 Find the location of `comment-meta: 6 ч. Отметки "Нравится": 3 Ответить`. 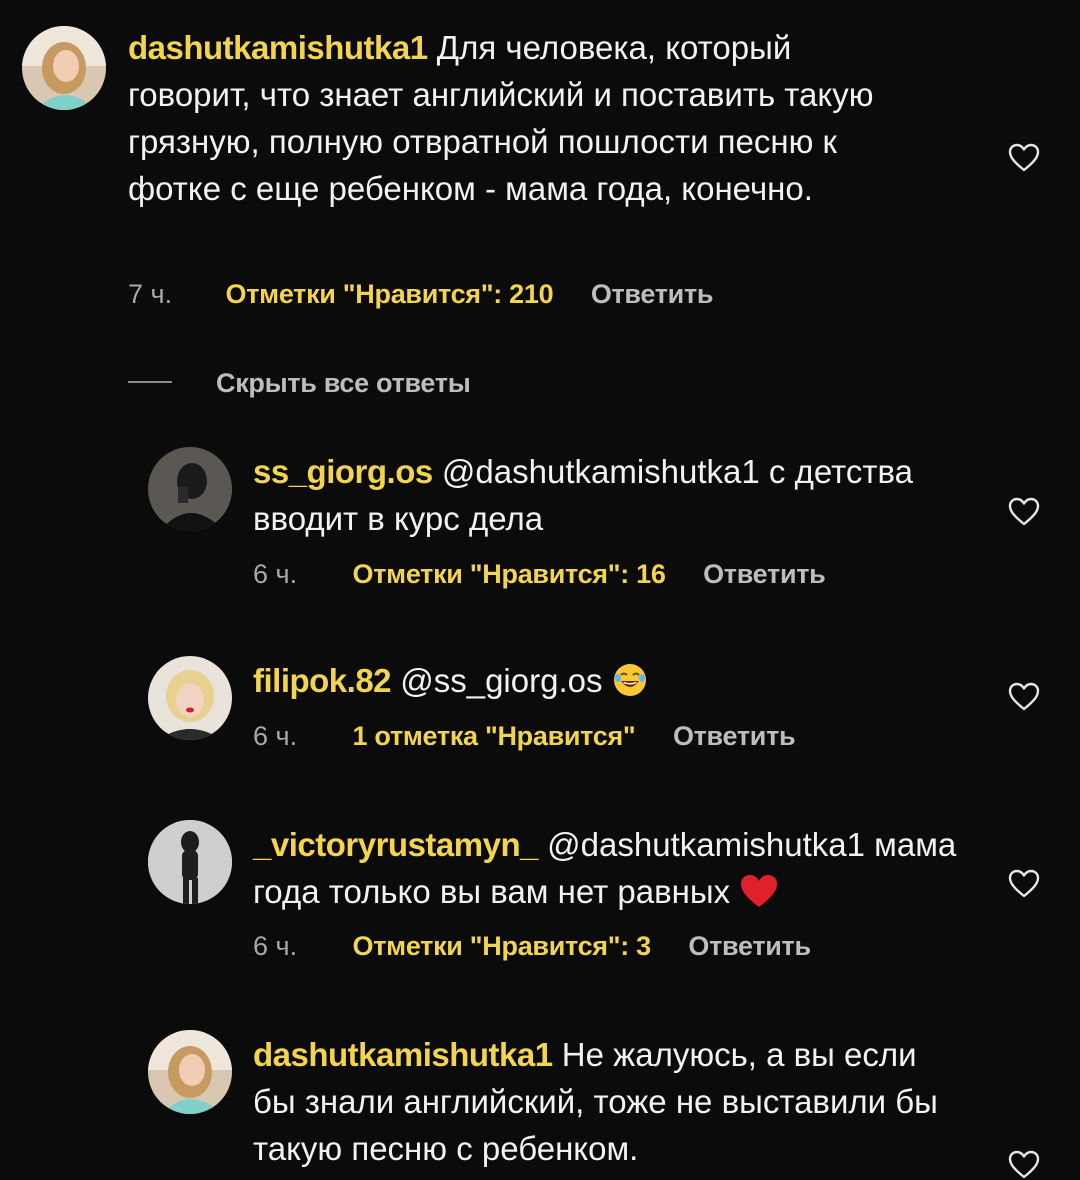

comment-meta: 6 ч. Отметки "Нравится": 3 Ответить is located at coordinates (532, 946).